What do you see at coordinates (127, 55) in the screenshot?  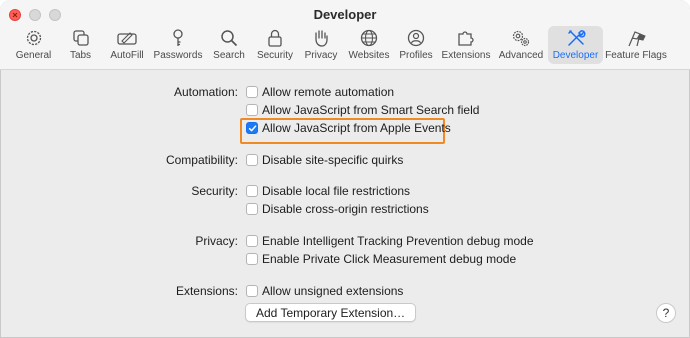 I see `tab-label: AutoFill` at bounding box center [127, 55].